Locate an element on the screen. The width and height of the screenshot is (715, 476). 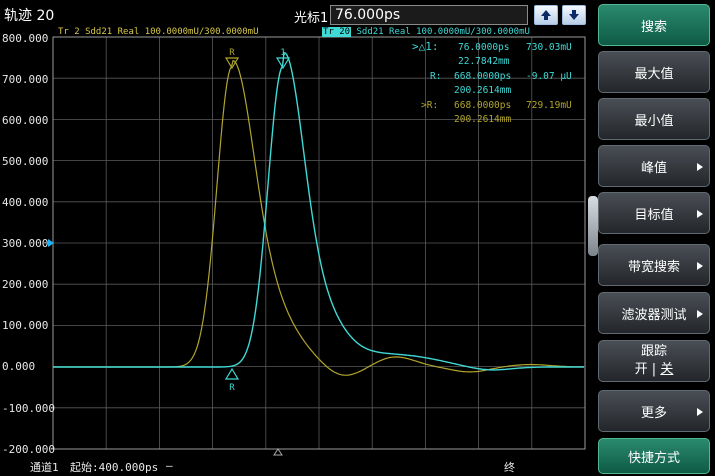
trace20-ref-label: R is located at coordinates (232, 388).